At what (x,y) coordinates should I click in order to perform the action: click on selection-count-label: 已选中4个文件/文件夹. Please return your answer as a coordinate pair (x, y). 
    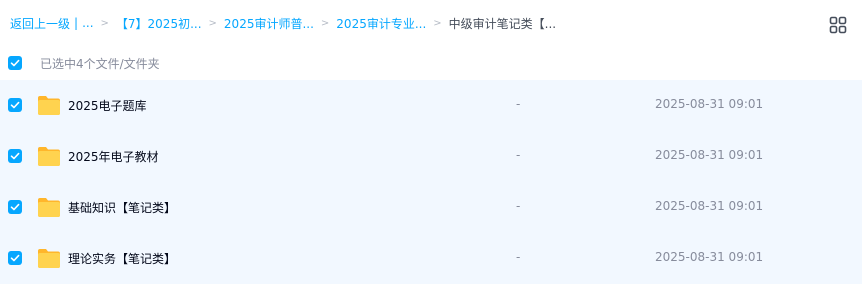
    Looking at the image, I should click on (100, 63).